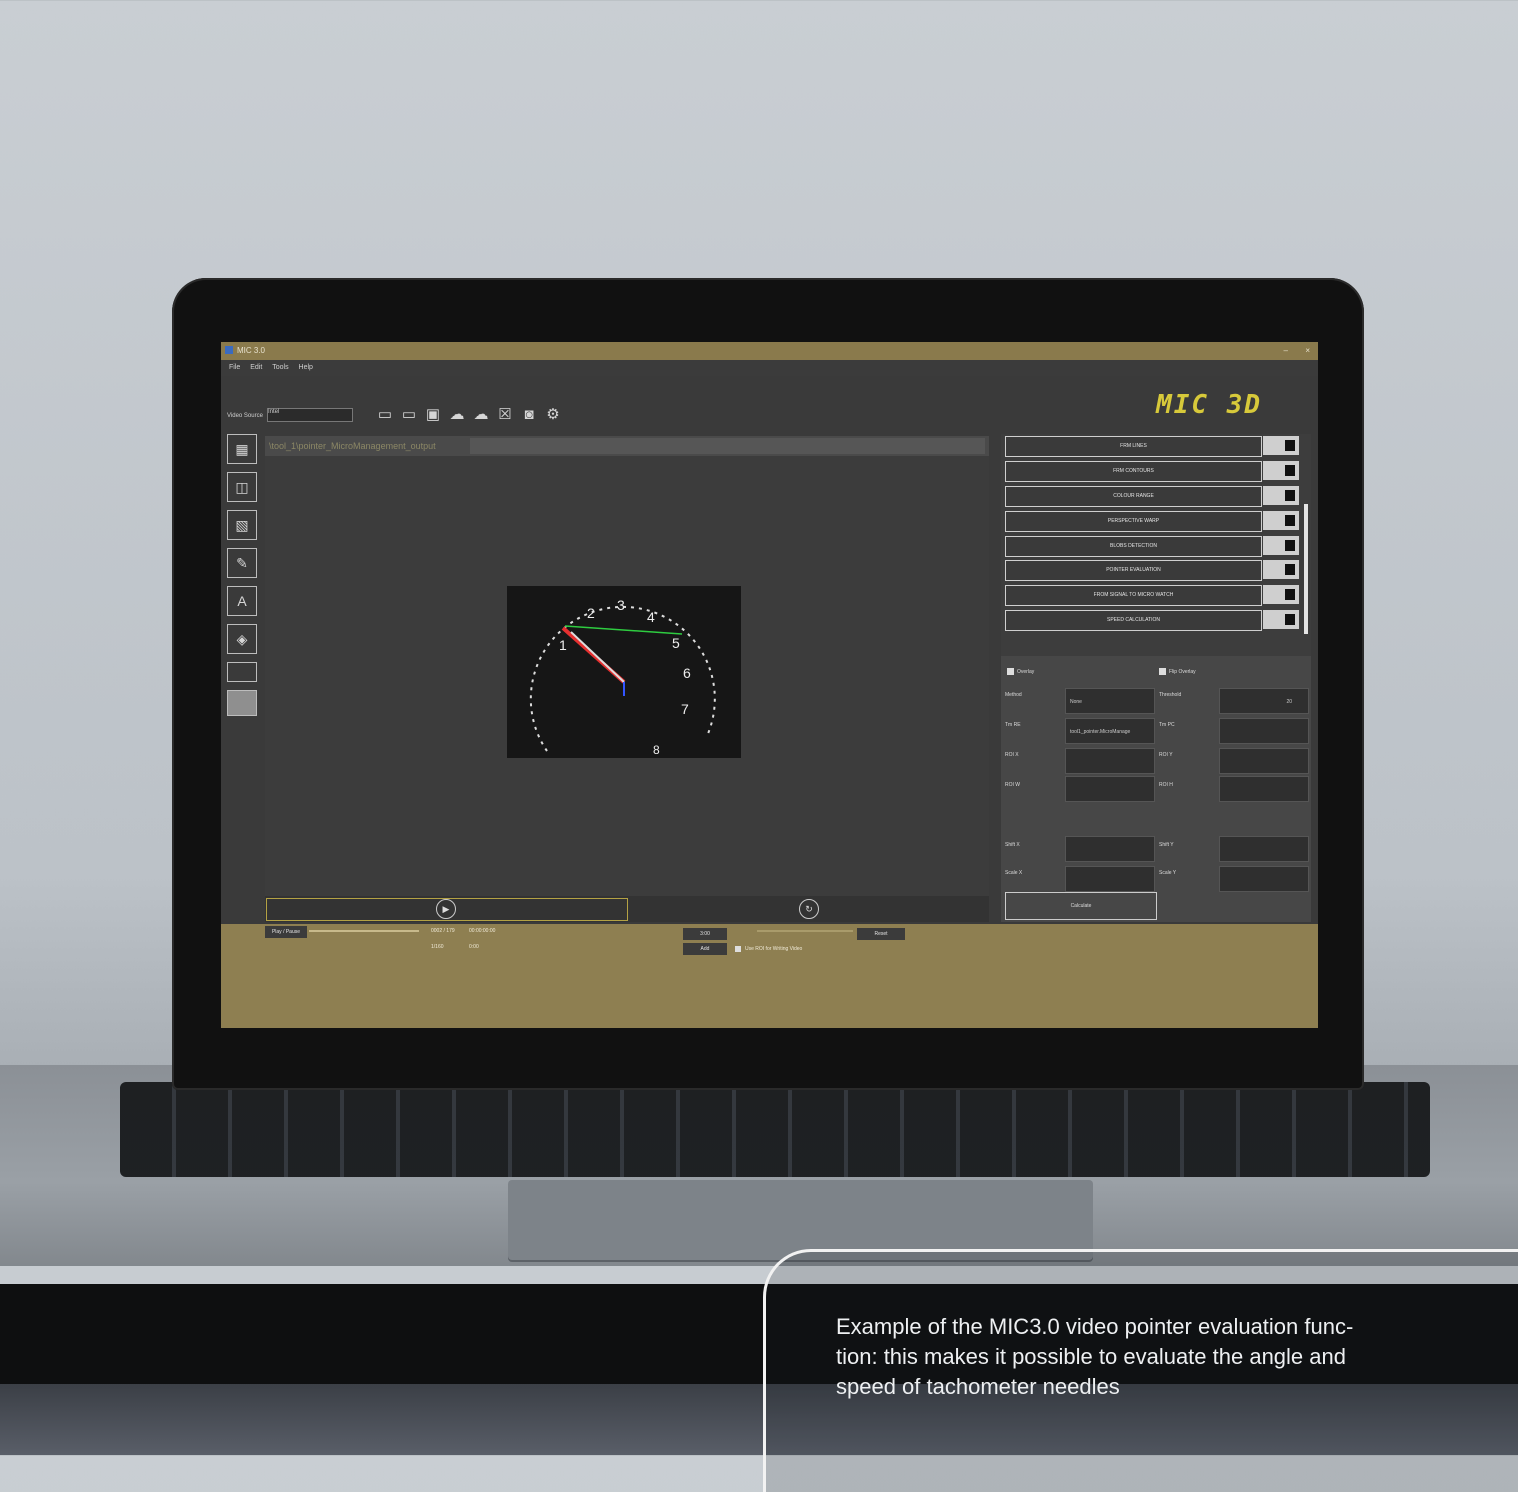  I want to click on function-perspective-warp: PERSPECTIVE WARP, so click(1133, 521).